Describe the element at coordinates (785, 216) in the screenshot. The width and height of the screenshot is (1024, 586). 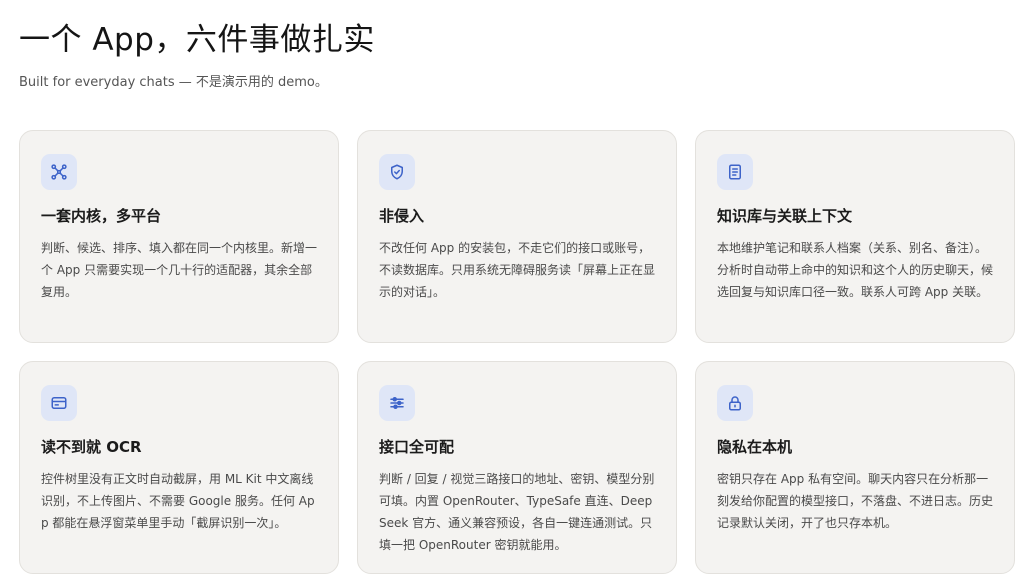
I see `feature-title: 知识库与关联上下文` at that location.